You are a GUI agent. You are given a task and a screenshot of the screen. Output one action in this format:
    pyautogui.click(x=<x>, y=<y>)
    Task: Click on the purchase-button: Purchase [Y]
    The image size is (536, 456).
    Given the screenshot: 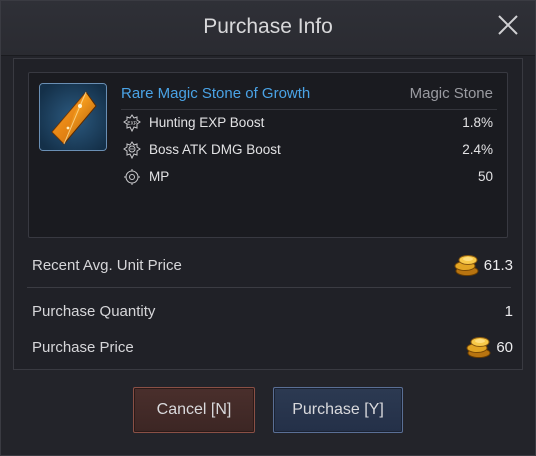 What is the action you would take?
    pyautogui.click(x=338, y=410)
    